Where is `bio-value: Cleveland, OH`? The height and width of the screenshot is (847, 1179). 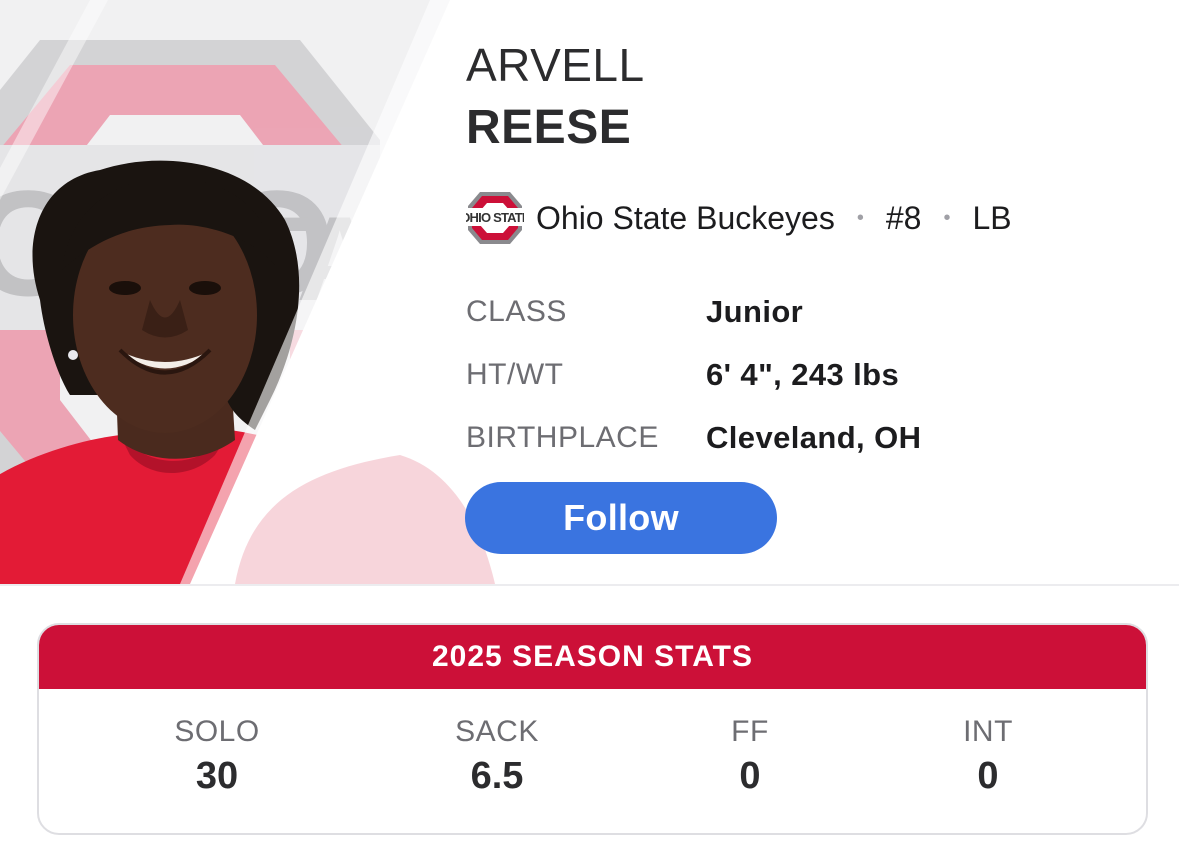
bio-value: Cleveland, OH is located at coordinates (814, 437).